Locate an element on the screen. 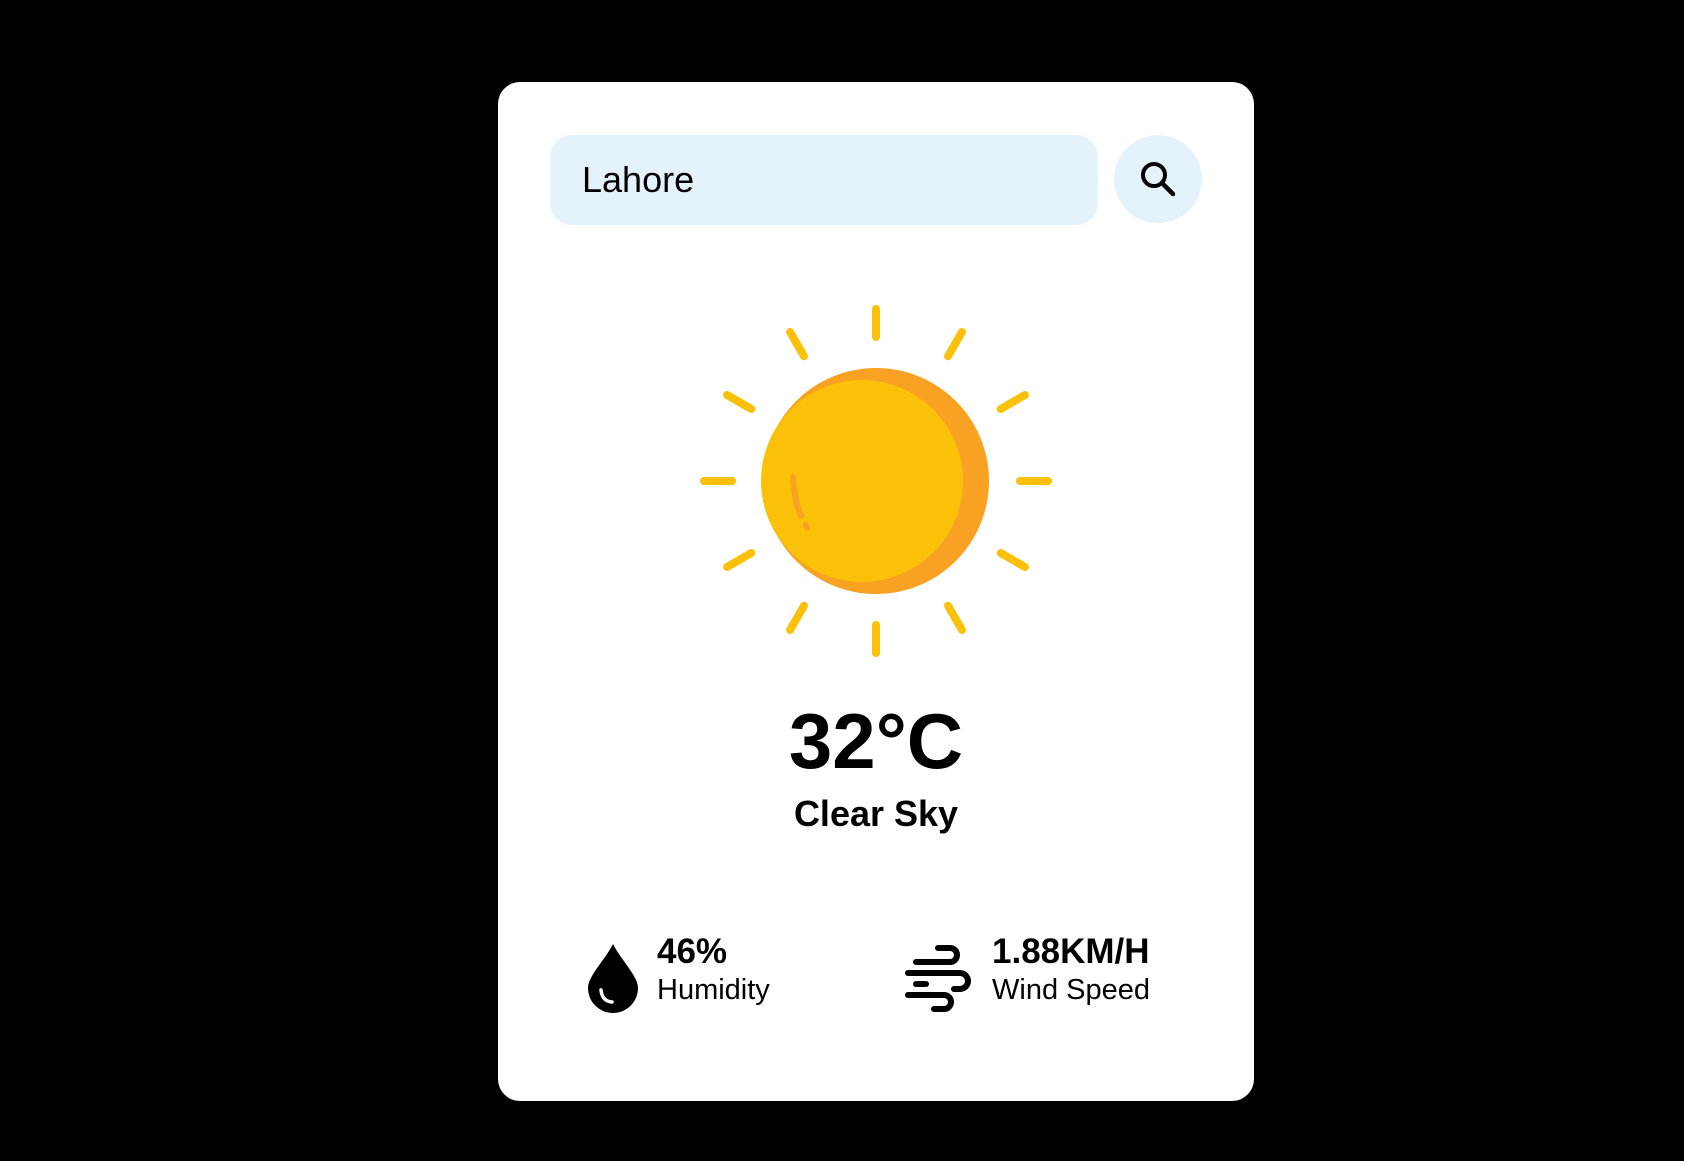 This screenshot has width=1684, height=1161. wind-icon is located at coordinates (940, 980).